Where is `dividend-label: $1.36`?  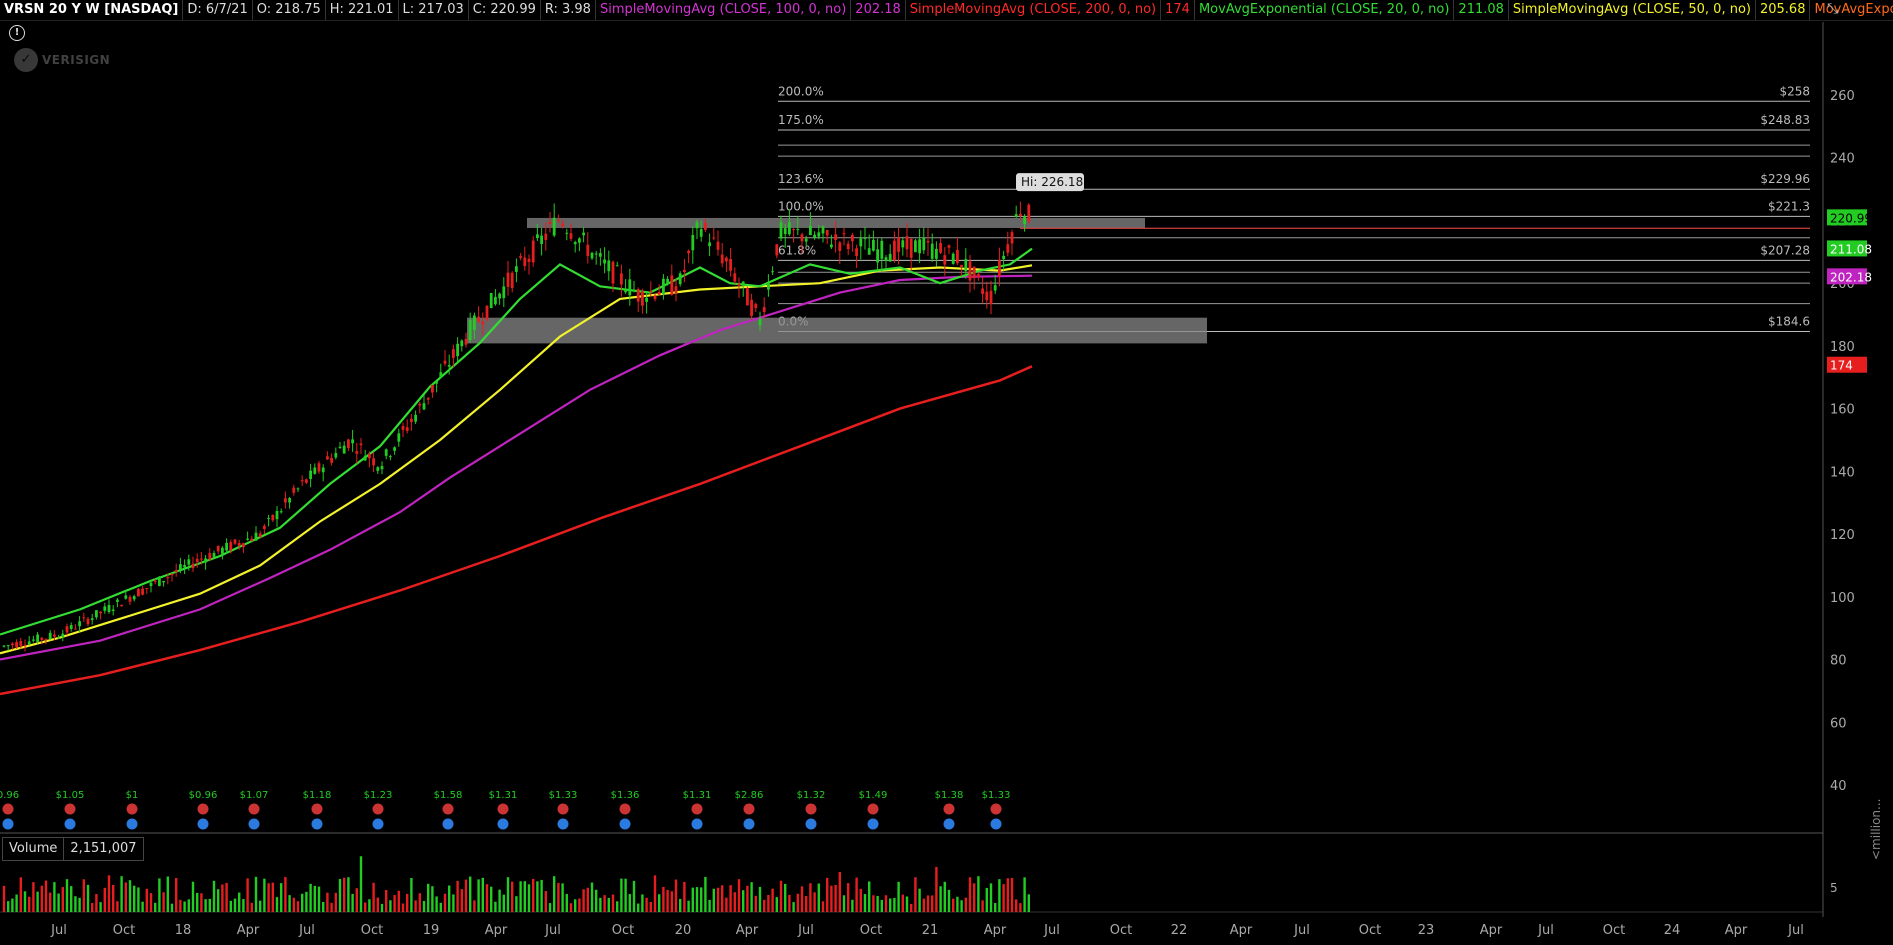 dividend-label: $1.36 is located at coordinates (625, 795).